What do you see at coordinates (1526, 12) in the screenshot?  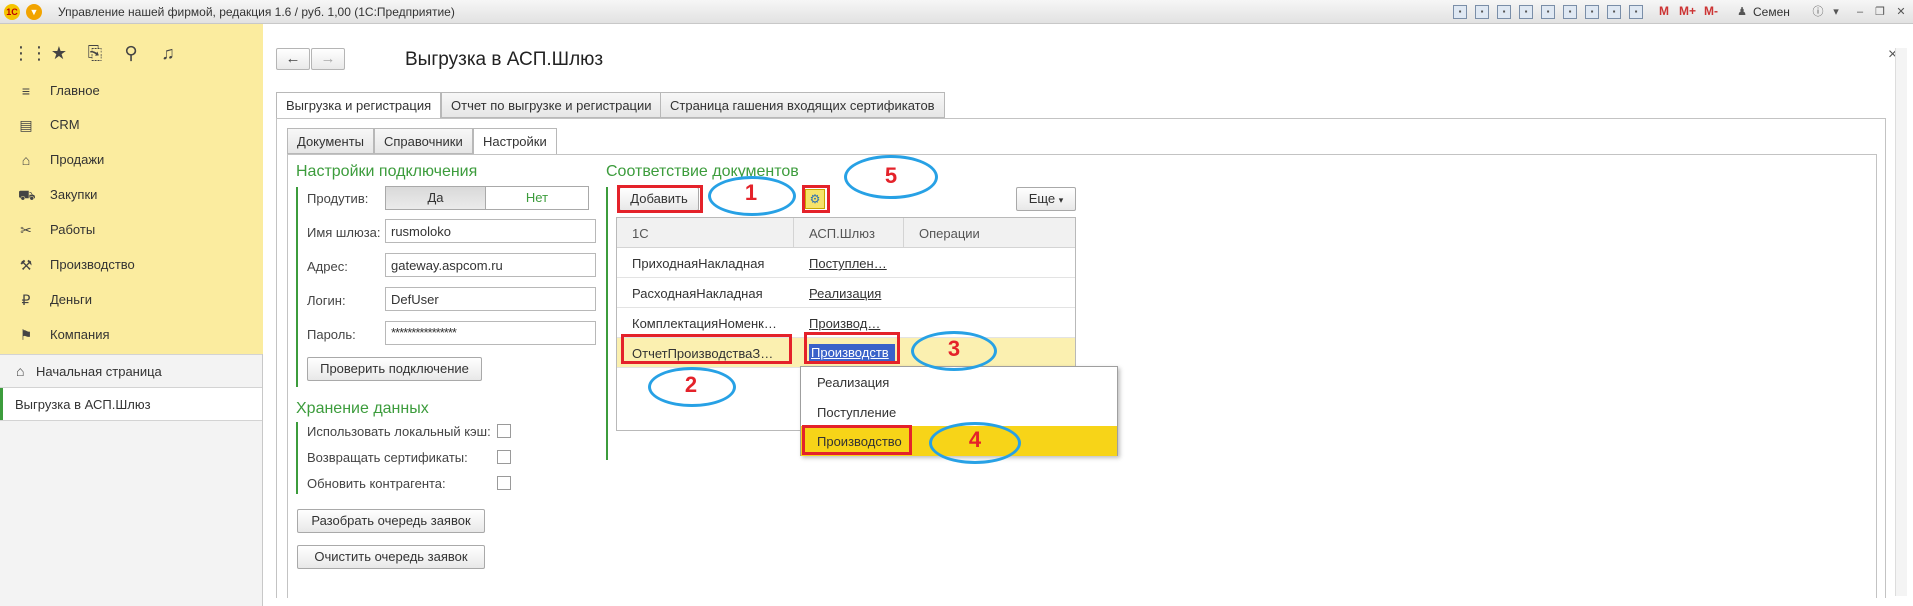 I see `document-icon: ▪` at bounding box center [1526, 12].